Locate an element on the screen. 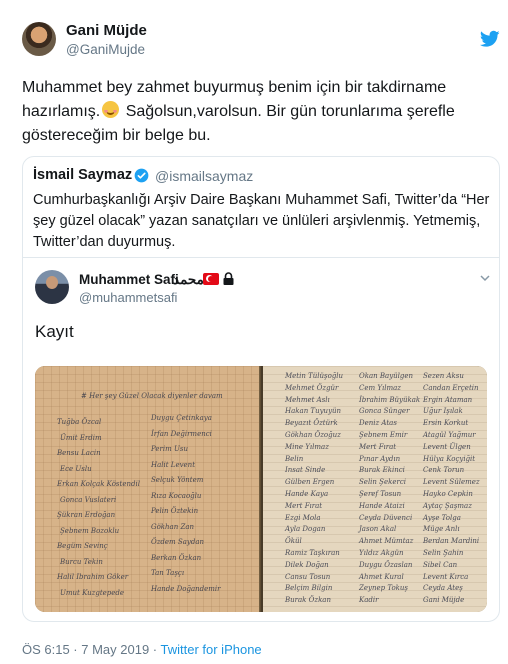 Image resolution: width=508 pixels, height=664 pixels. handwritten-name: Zeynep Tokuş is located at coordinates (383, 588).